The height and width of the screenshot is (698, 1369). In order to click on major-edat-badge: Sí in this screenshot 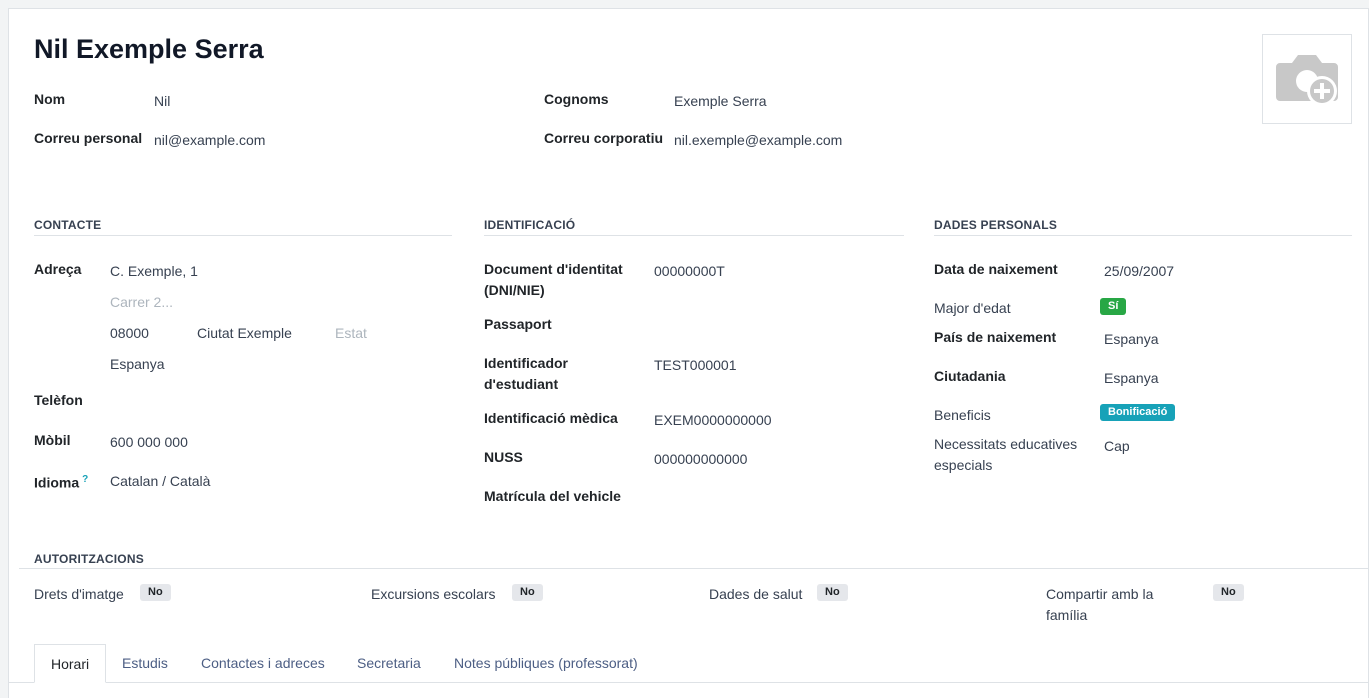, I will do `click(1113, 306)`.